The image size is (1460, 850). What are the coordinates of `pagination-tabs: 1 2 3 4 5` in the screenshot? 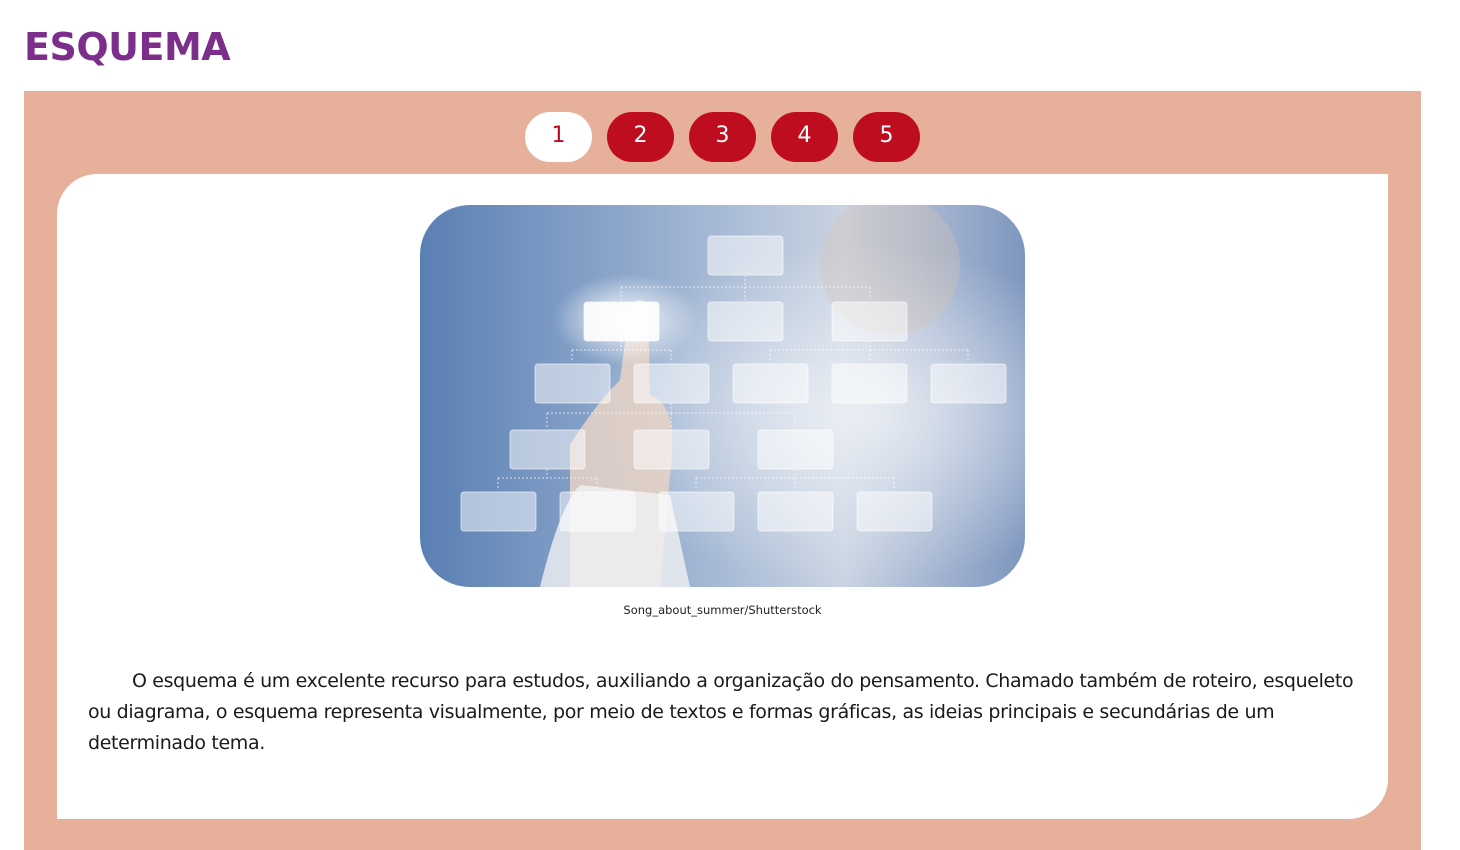 It's located at (722, 137).